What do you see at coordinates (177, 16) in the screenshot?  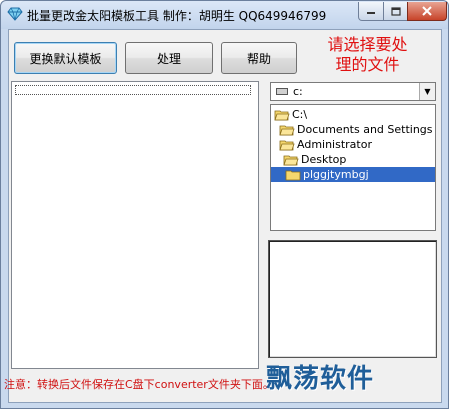 I see `window-title: 批量更改金太阳模板工具 制作：胡明生 QQ649946799` at bounding box center [177, 16].